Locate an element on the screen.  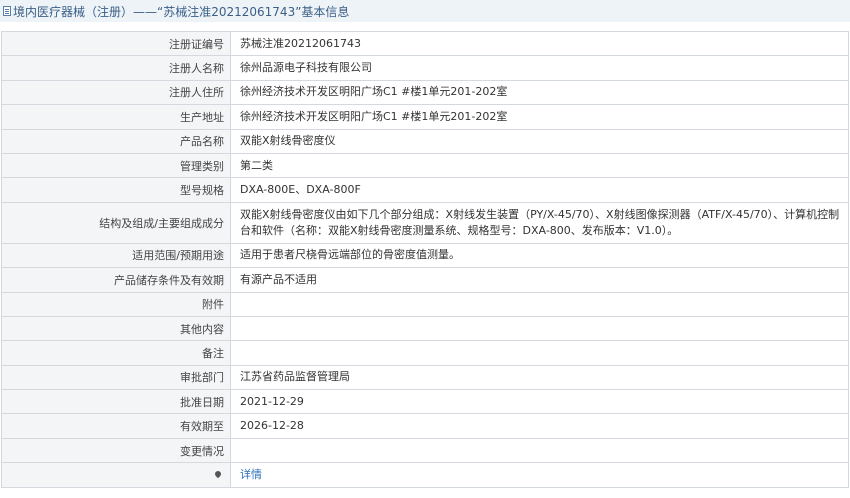
page-title: 境内医疗器械（注册）——“苏械注准20212061743”基本信息 is located at coordinates (181, 11).